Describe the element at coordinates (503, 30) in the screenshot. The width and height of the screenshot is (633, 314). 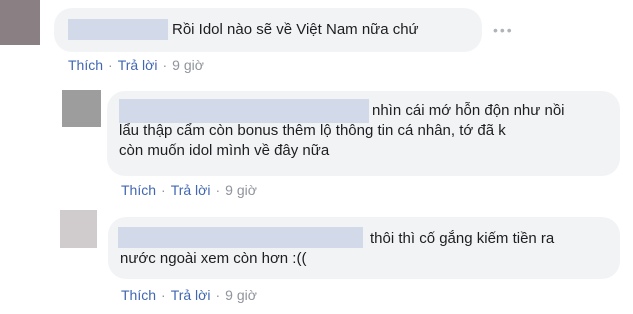
I see `more-horizontal-icon: •••` at that location.